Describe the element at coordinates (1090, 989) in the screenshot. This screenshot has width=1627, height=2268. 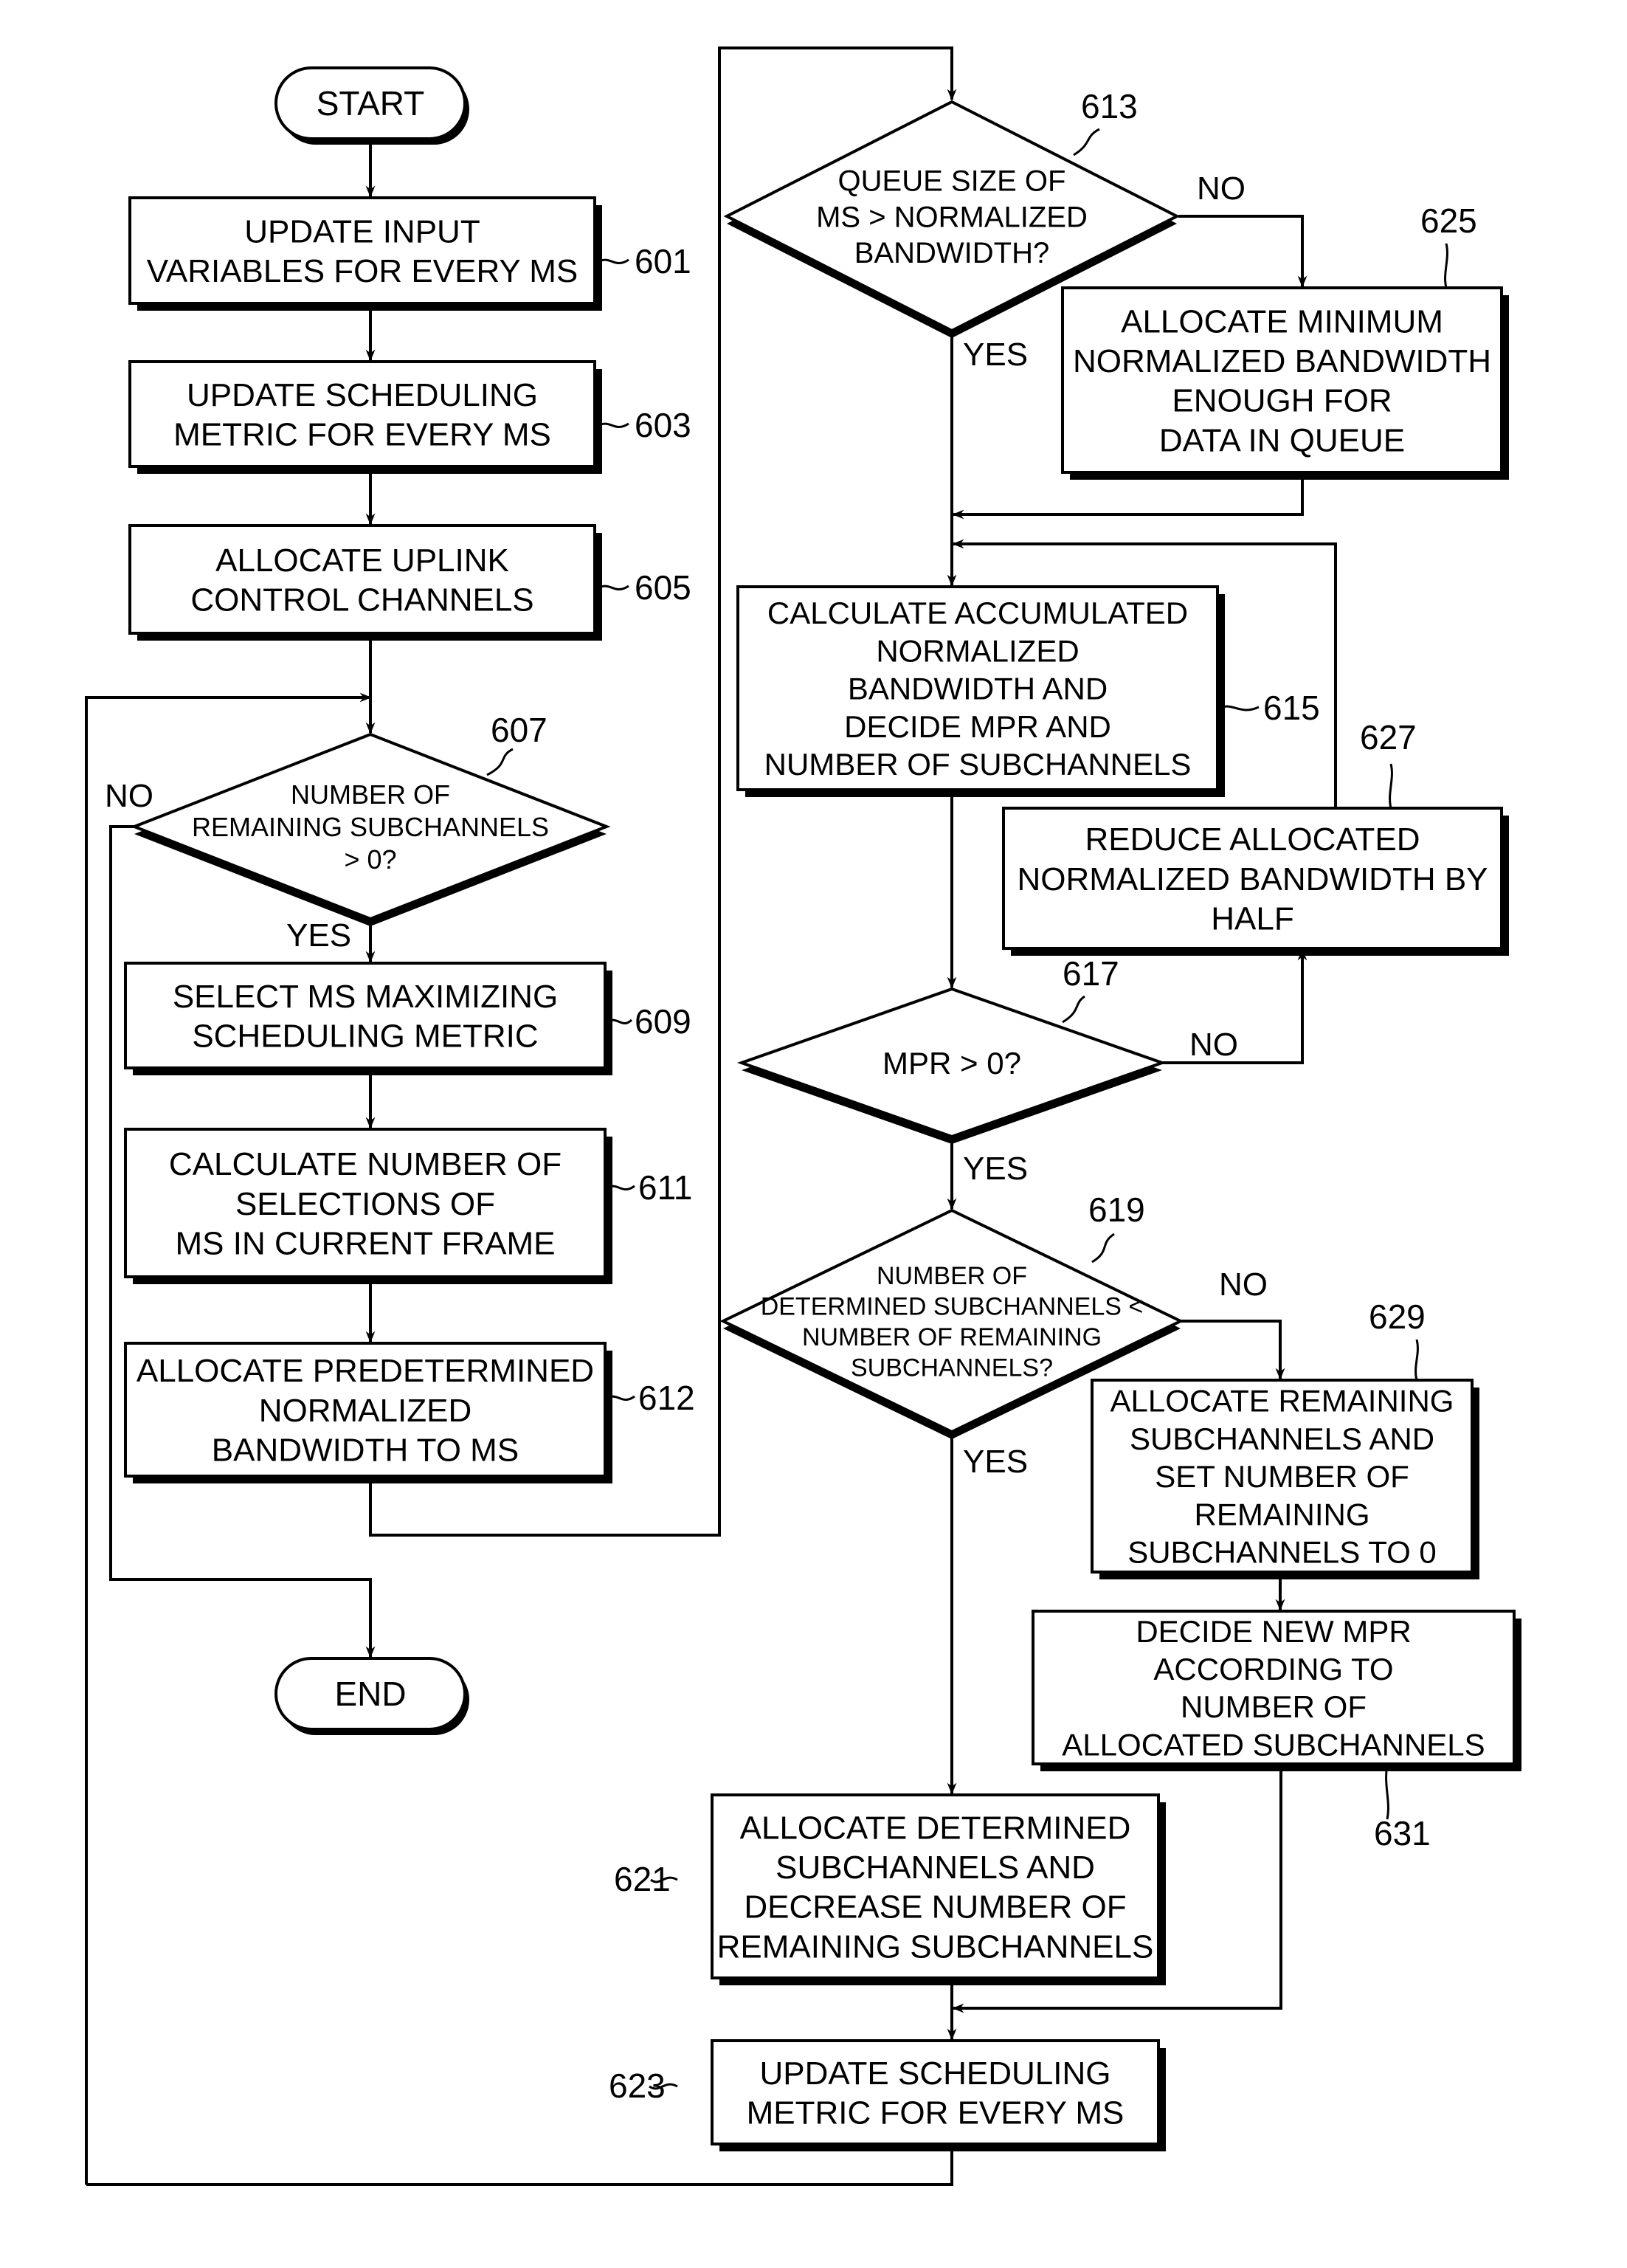
I see `ref-label-617: 617` at that location.